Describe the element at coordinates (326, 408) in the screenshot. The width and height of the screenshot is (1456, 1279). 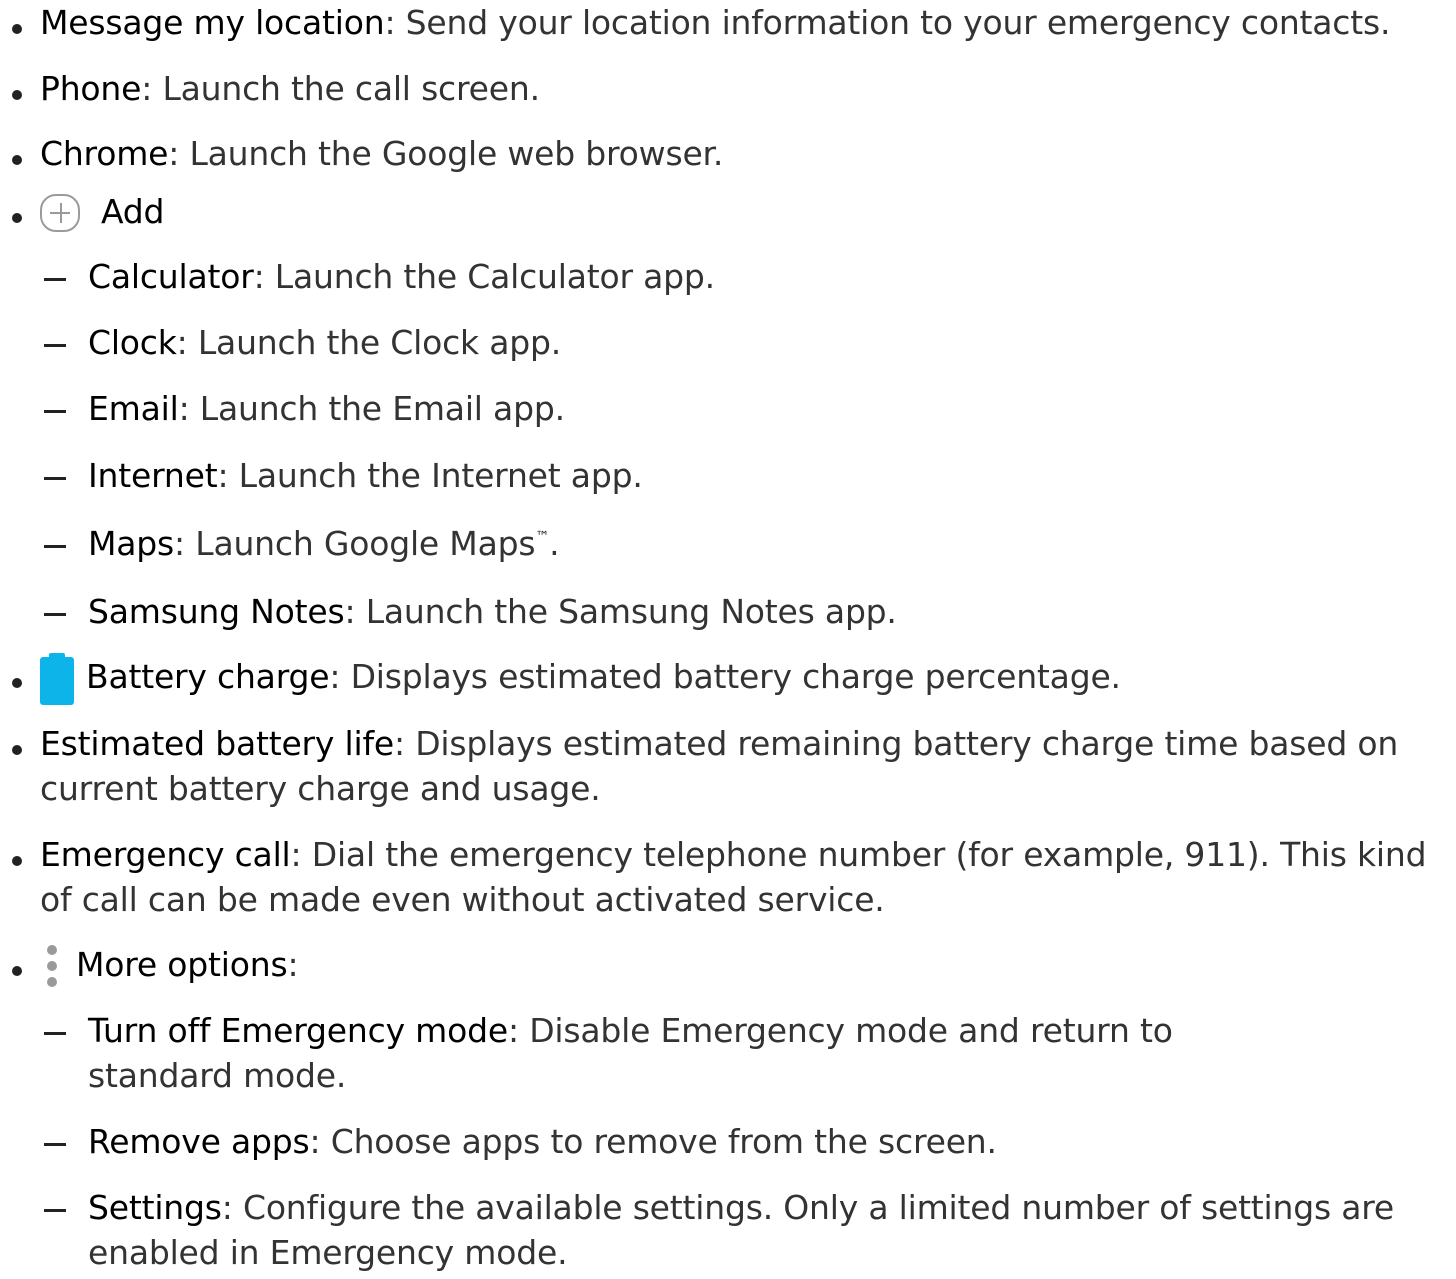
I see `item-text: Email: Launch the Email app.` at that location.